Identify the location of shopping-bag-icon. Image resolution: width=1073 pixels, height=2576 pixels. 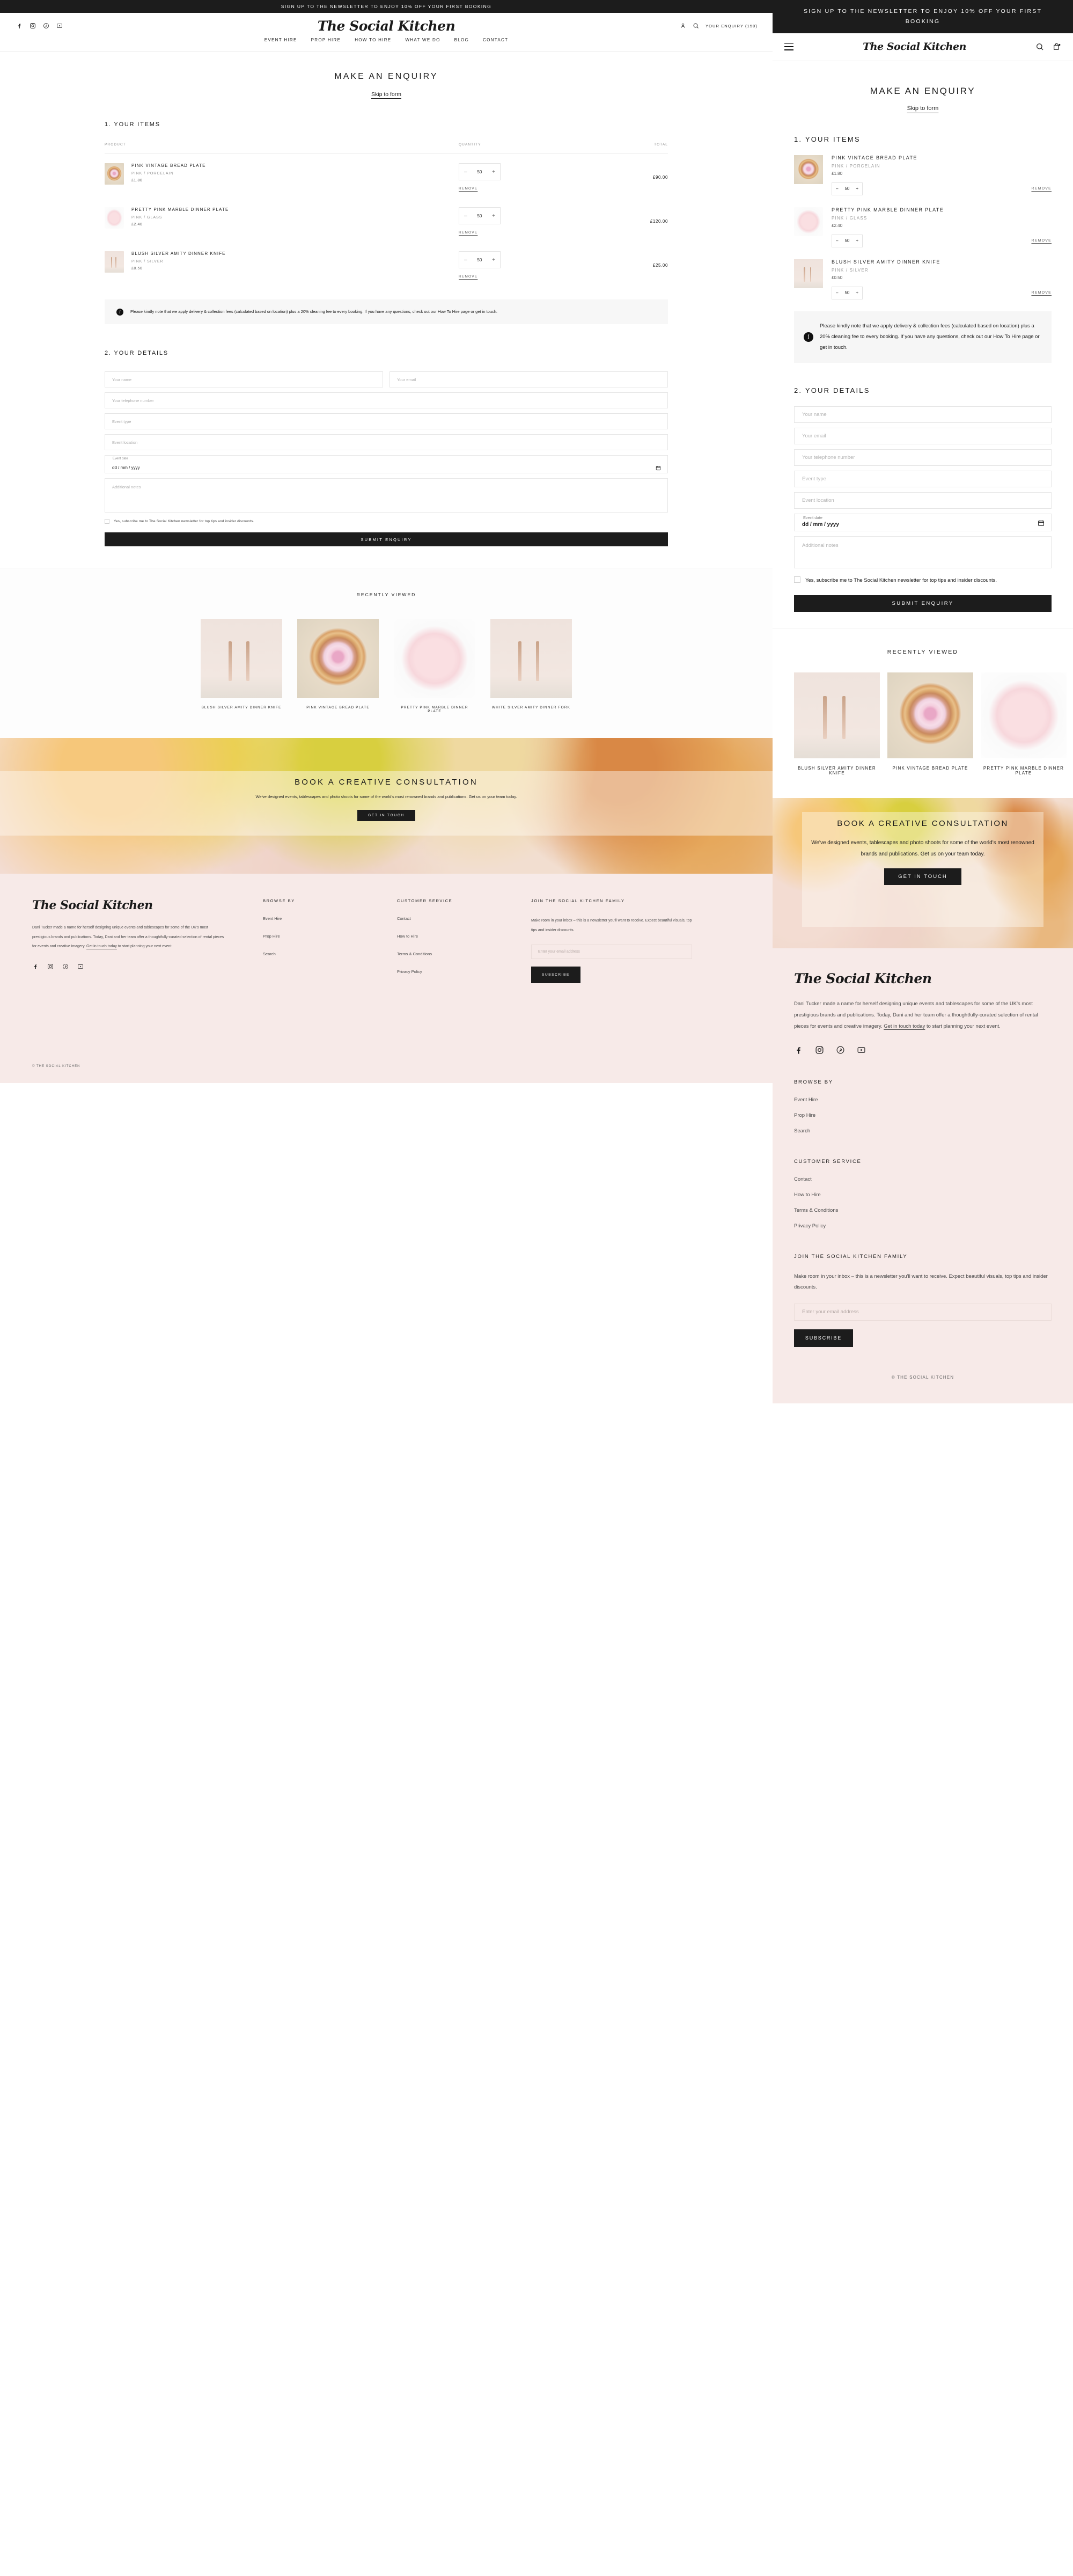
(1057, 46).